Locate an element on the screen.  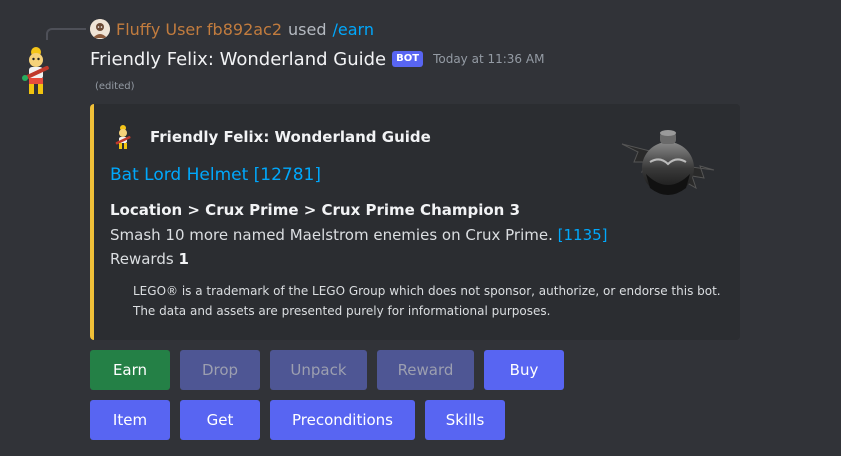
earn-button: Earn is located at coordinates (130, 370).